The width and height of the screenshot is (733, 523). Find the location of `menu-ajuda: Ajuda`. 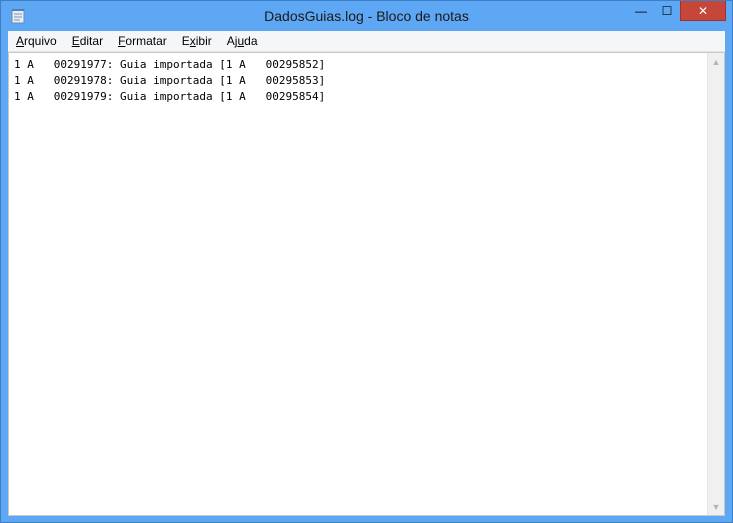

menu-ajuda: Ajuda is located at coordinates (242, 41).